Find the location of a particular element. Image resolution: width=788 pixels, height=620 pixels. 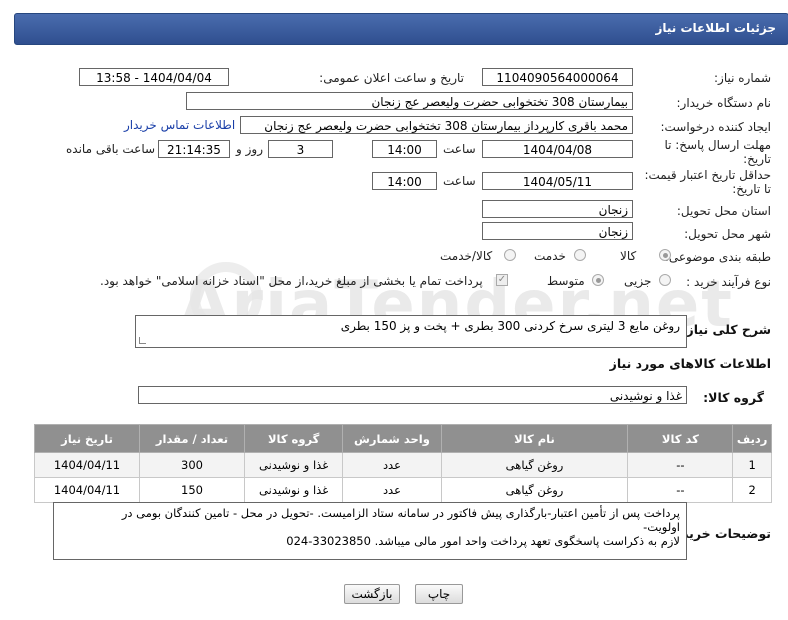

remaining-time-field: 21:14:35 is located at coordinates (194, 149).